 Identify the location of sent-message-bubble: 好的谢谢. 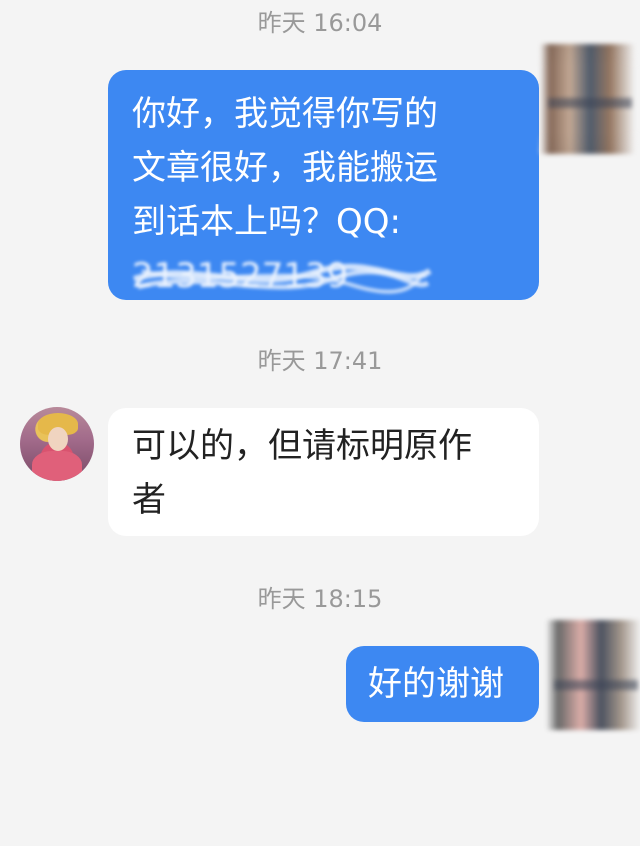
(442, 684).